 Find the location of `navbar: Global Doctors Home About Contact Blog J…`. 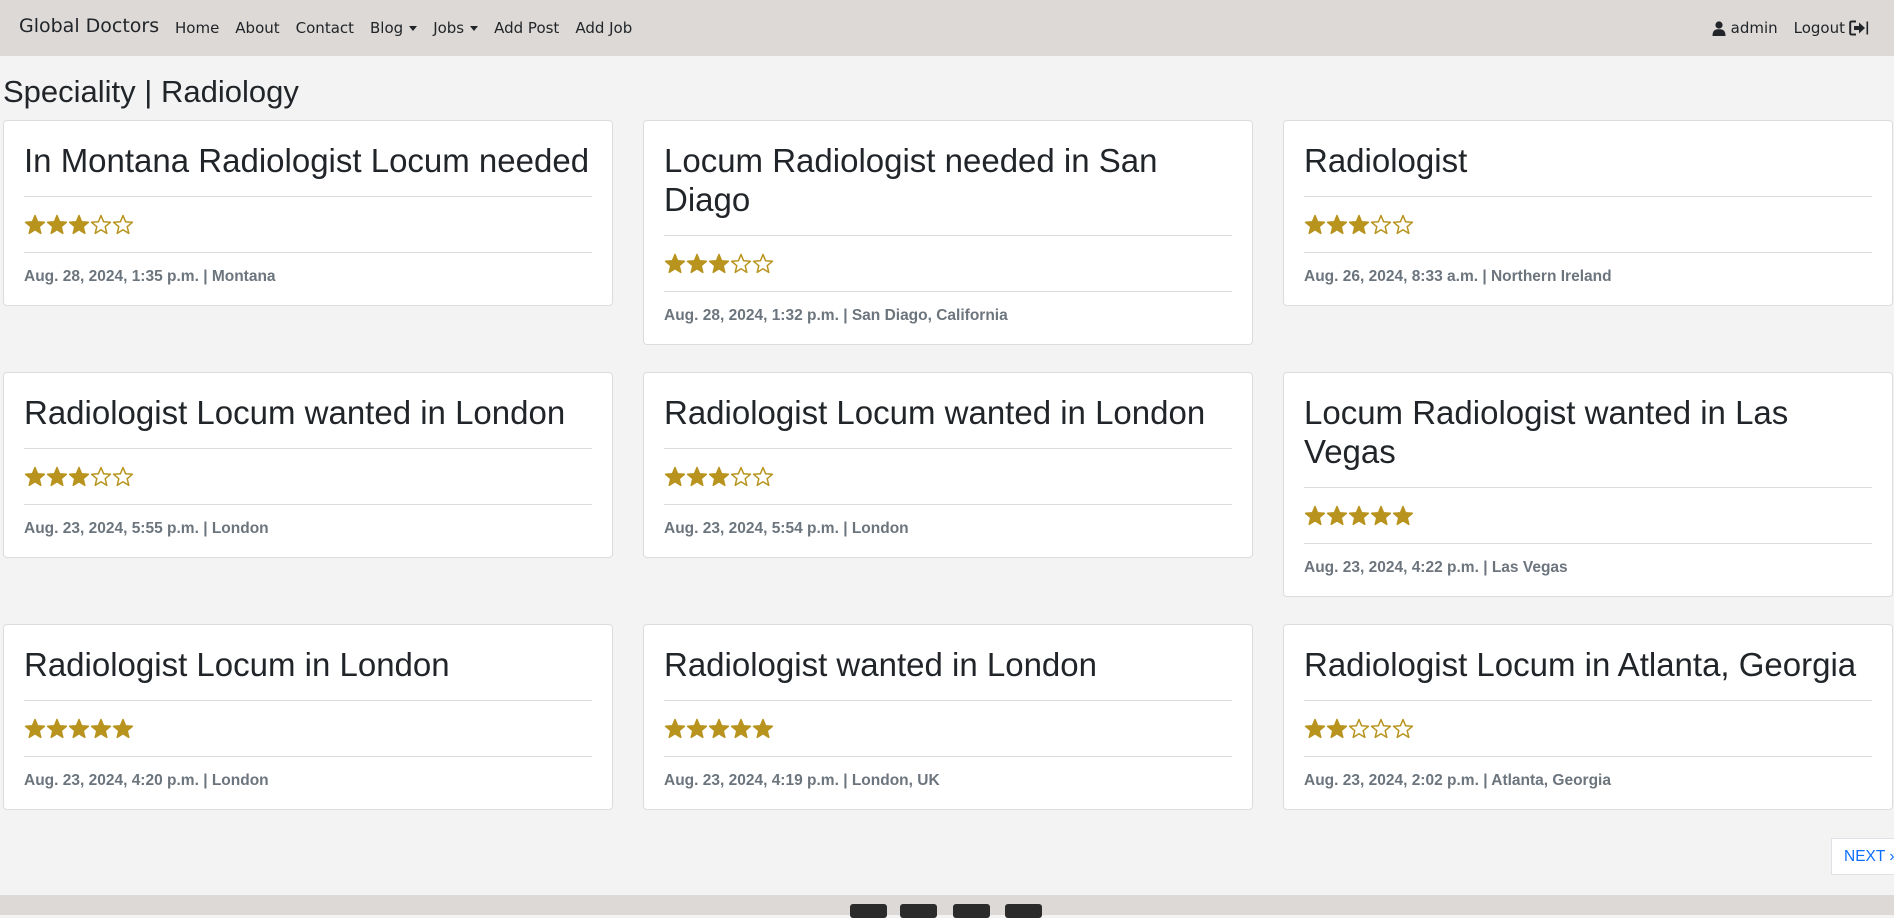

navbar: Global Doctors Home About Contact Blog J… is located at coordinates (947, 28).